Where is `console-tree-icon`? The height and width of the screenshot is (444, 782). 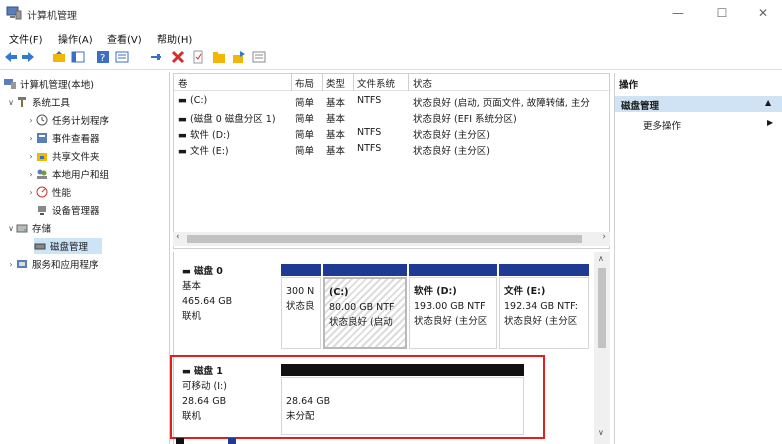
console-tree-icon is located at coordinates (78, 57).